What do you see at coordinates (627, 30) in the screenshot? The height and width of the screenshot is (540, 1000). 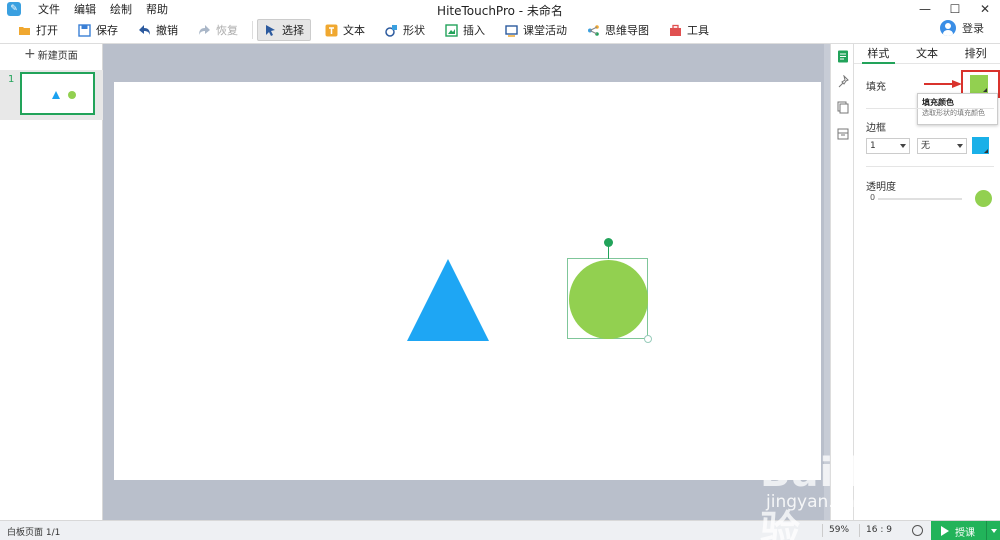 I see `mindmap-label: 思维导图` at bounding box center [627, 30].